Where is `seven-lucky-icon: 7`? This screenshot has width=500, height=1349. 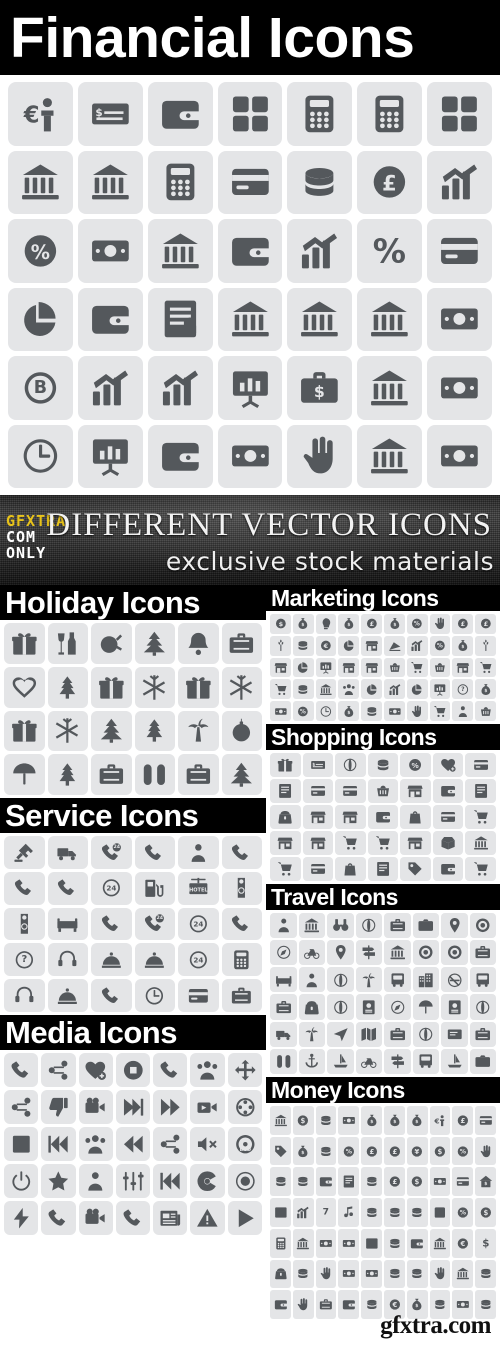 seven-lucky-icon: 7 is located at coordinates (326, 1212).